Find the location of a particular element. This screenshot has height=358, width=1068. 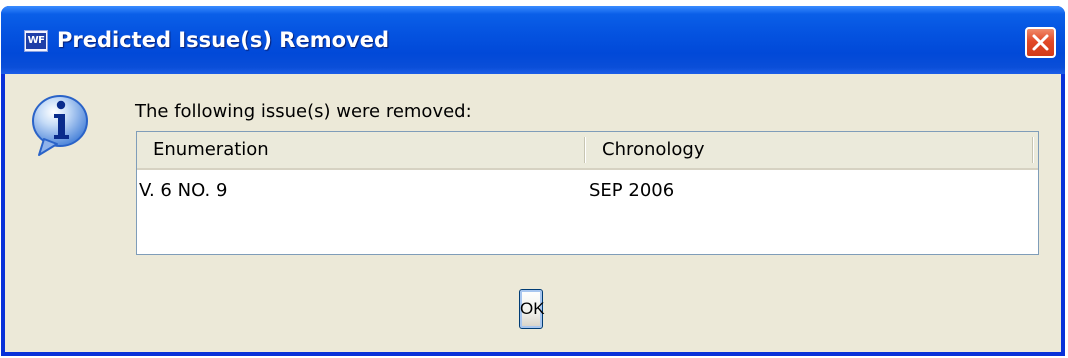

table-cell-chronology: SEP 2006 is located at coordinates (631, 191).